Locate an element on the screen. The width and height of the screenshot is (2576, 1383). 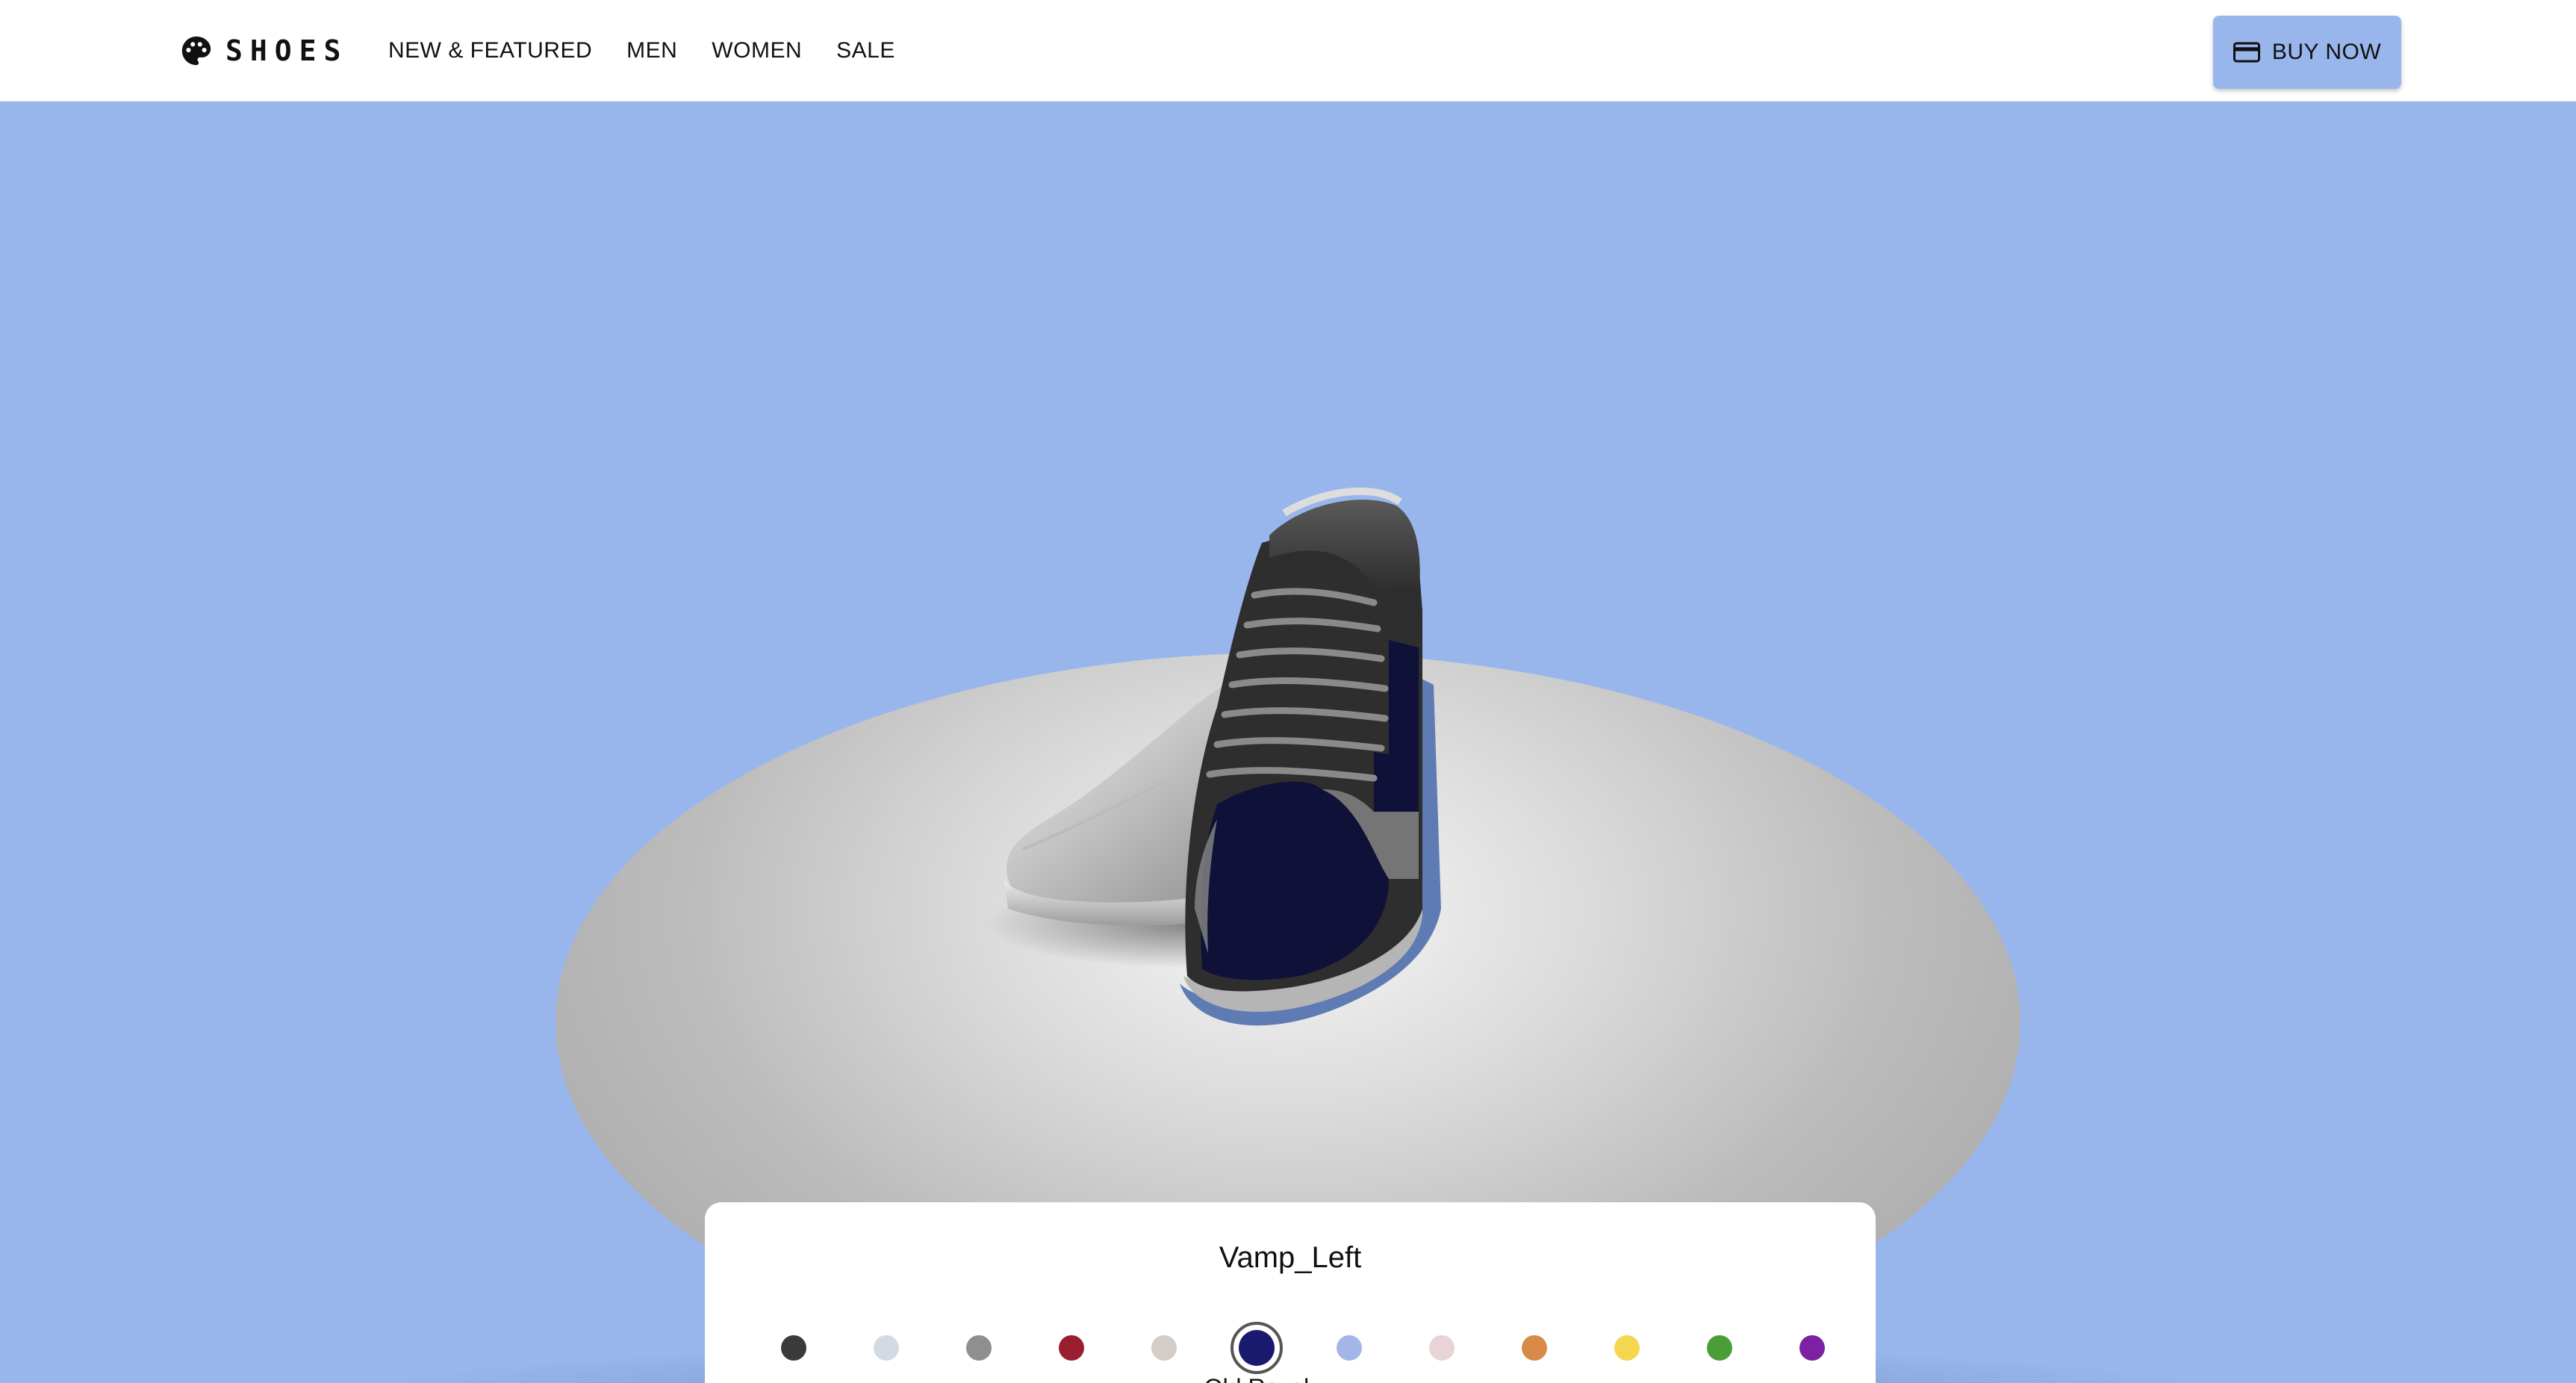
brand-logo: SHOES is located at coordinates (263, 51).